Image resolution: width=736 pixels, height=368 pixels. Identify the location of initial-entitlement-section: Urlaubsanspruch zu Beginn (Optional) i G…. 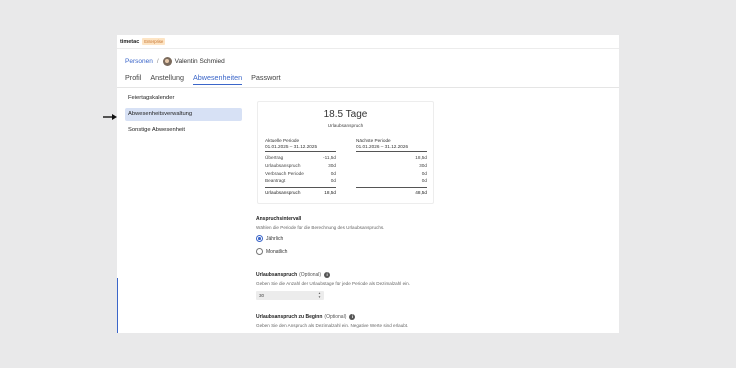
(332, 321).